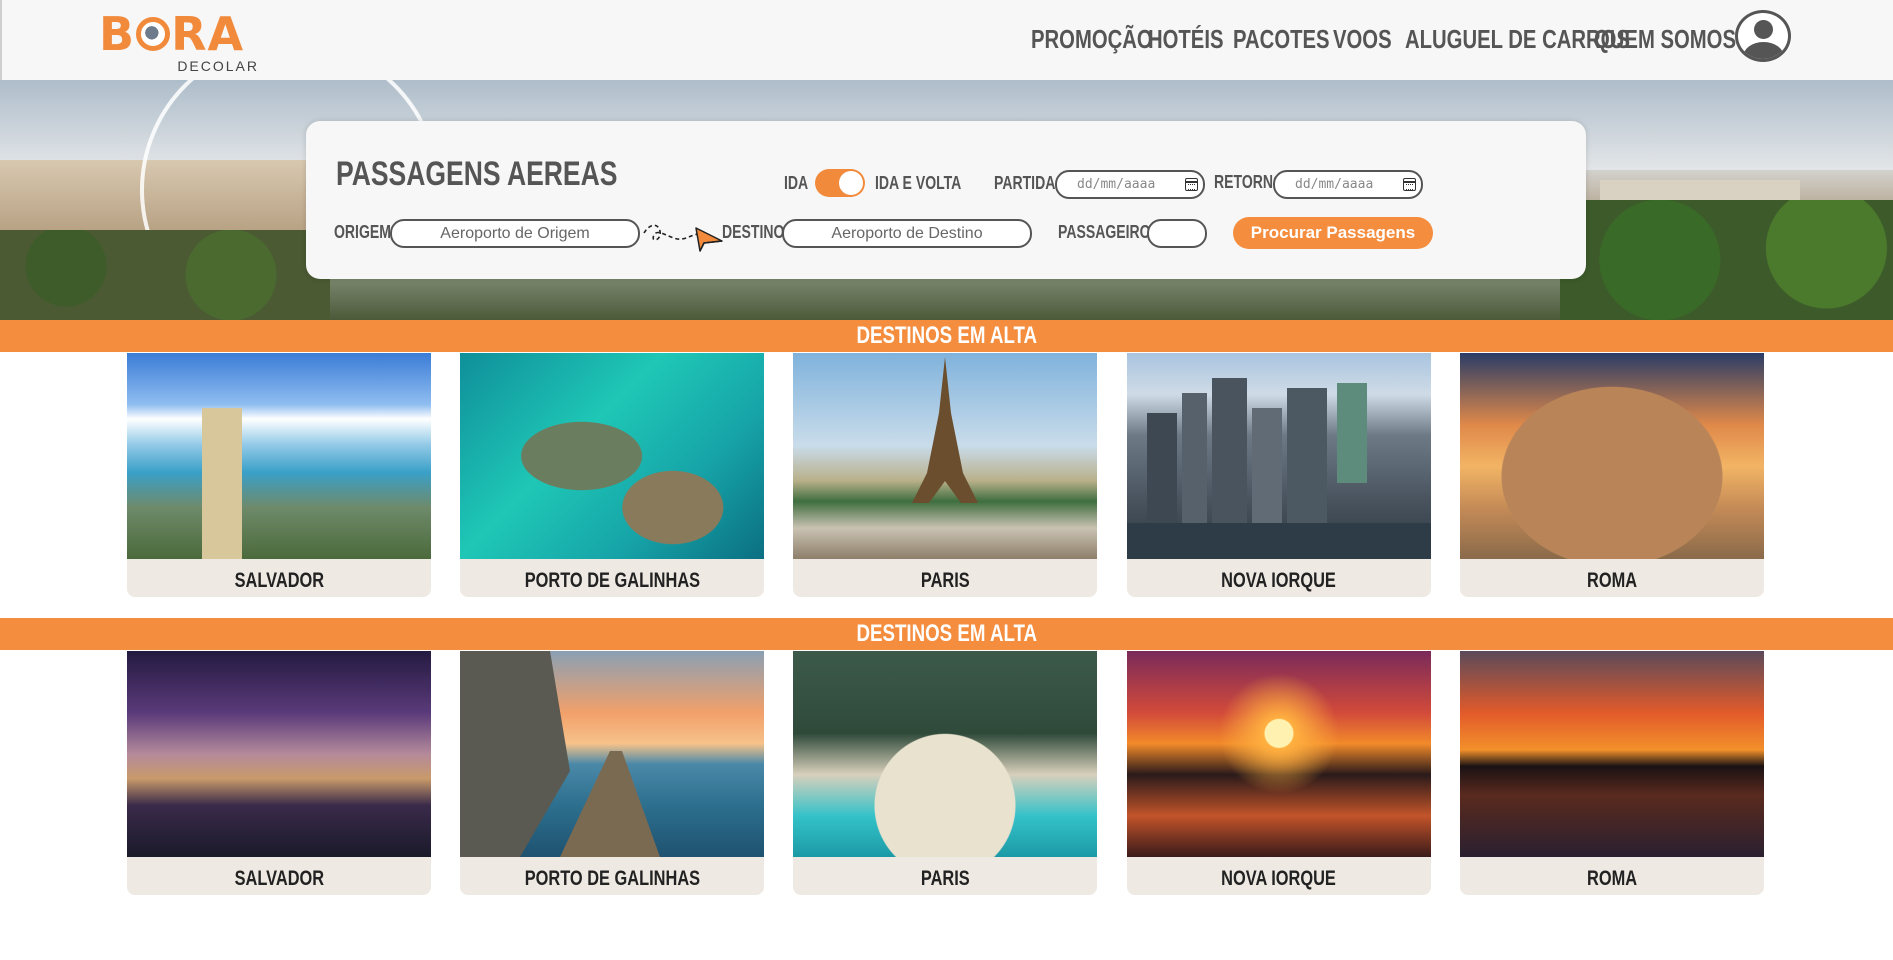  What do you see at coordinates (612, 456) in the screenshot?
I see `reef-aerial-photo` at bounding box center [612, 456].